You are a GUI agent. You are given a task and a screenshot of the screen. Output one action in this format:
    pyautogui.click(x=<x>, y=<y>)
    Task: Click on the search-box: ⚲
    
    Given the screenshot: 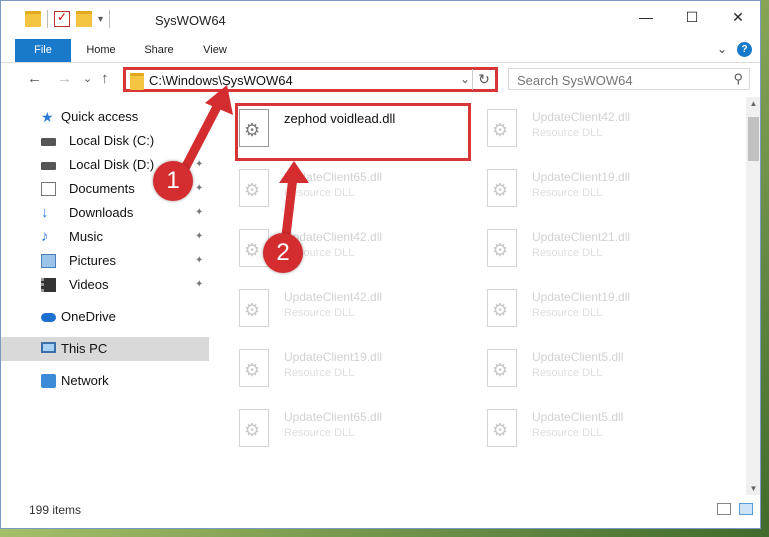 What is the action you would take?
    pyautogui.click(x=629, y=79)
    